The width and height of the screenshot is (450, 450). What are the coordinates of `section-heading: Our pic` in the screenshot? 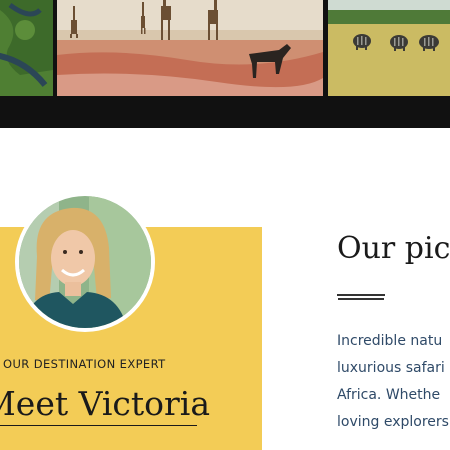 It's located at (393, 248).